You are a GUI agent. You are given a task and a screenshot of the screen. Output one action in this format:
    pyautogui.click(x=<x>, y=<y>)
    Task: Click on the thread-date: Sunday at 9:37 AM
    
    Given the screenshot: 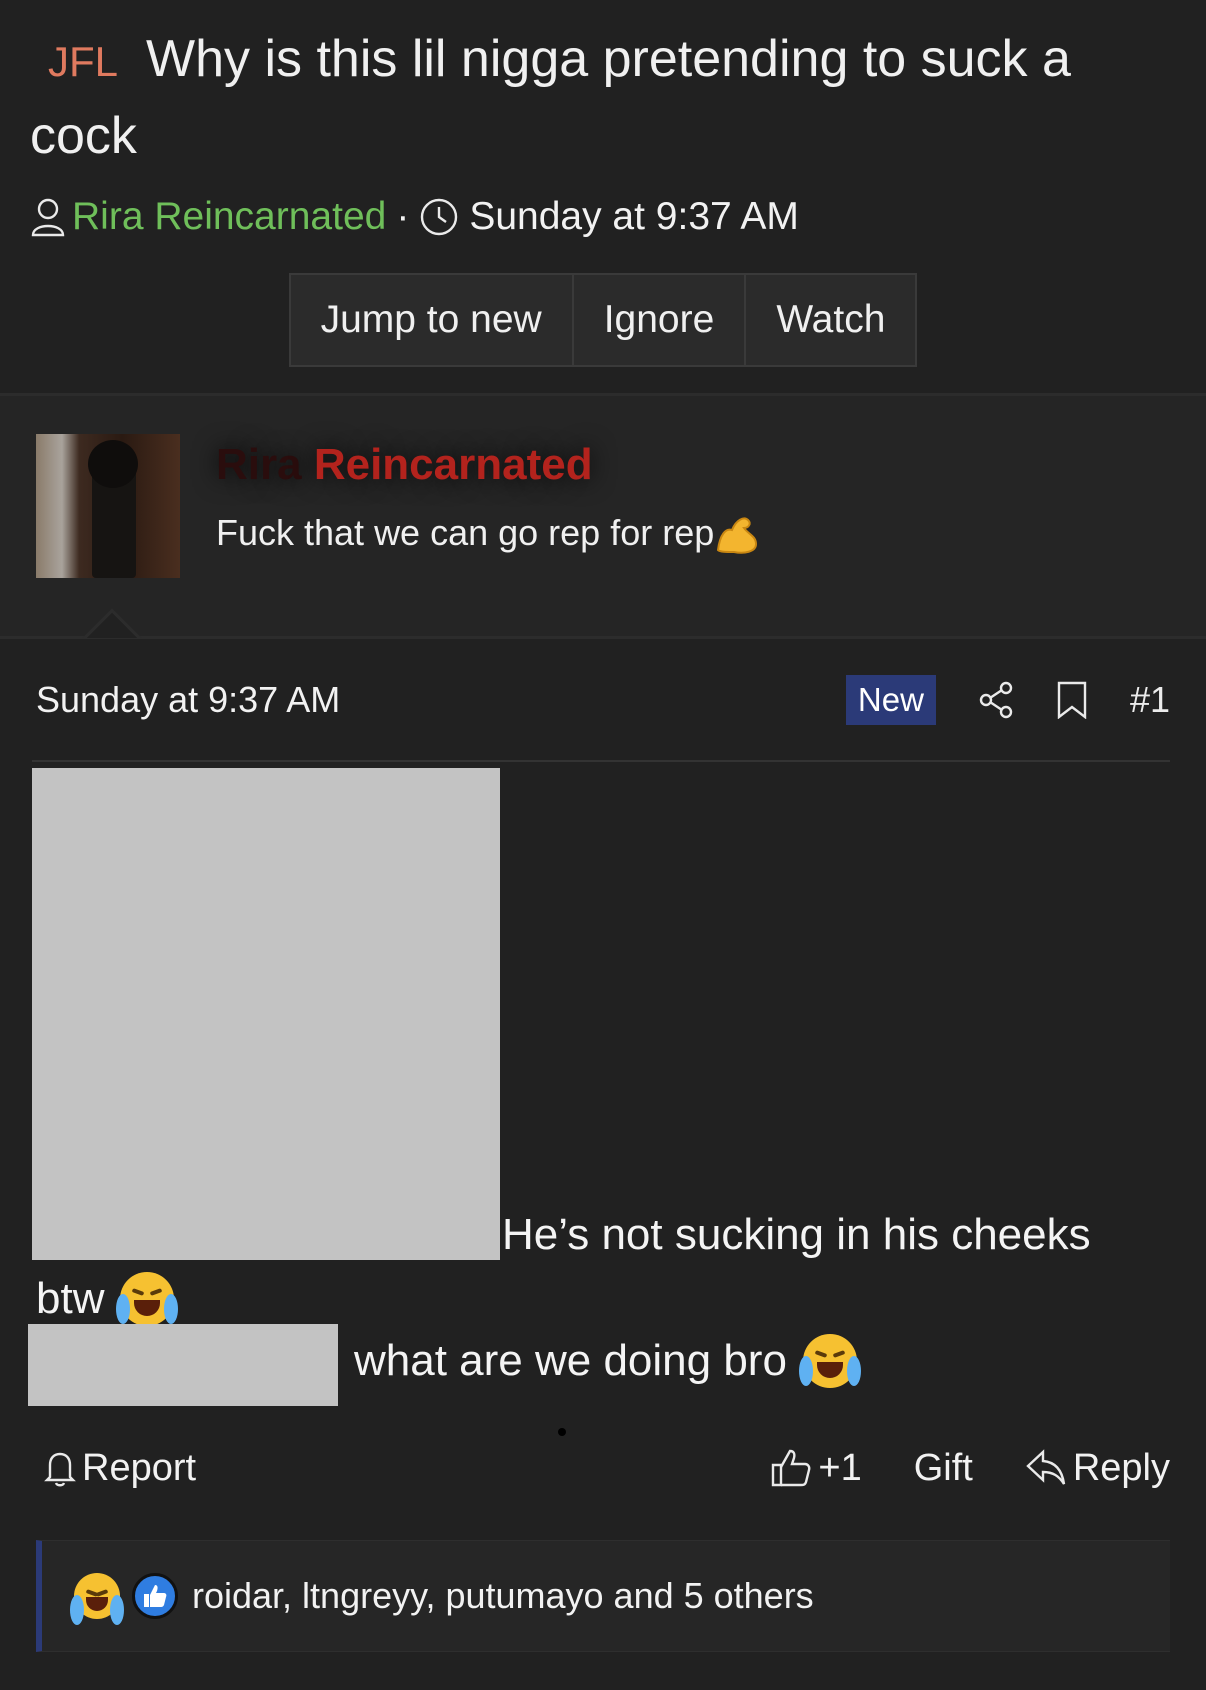 What is the action you would take?
    pyautogui.click(x=634, y=217)
    